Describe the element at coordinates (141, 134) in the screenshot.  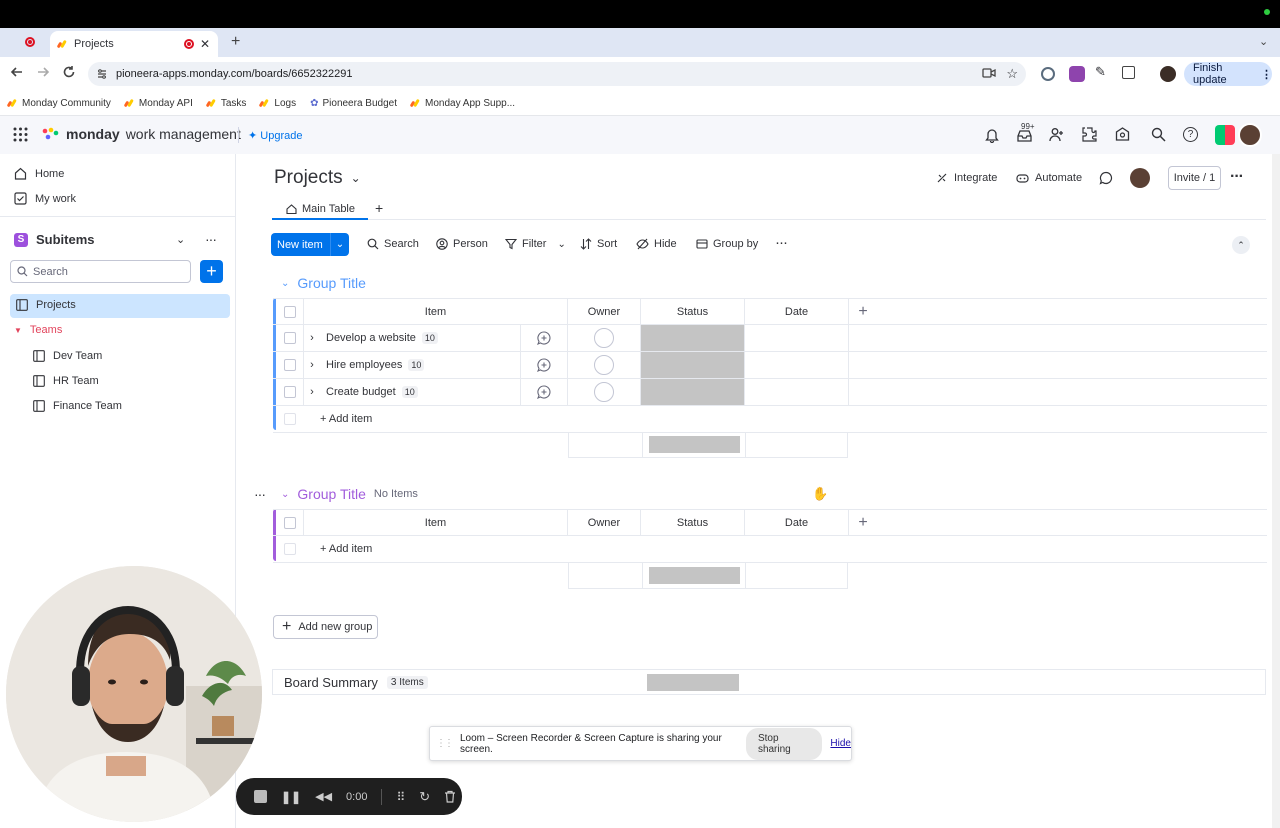
I see `brand-logo: monday work management` at that location.